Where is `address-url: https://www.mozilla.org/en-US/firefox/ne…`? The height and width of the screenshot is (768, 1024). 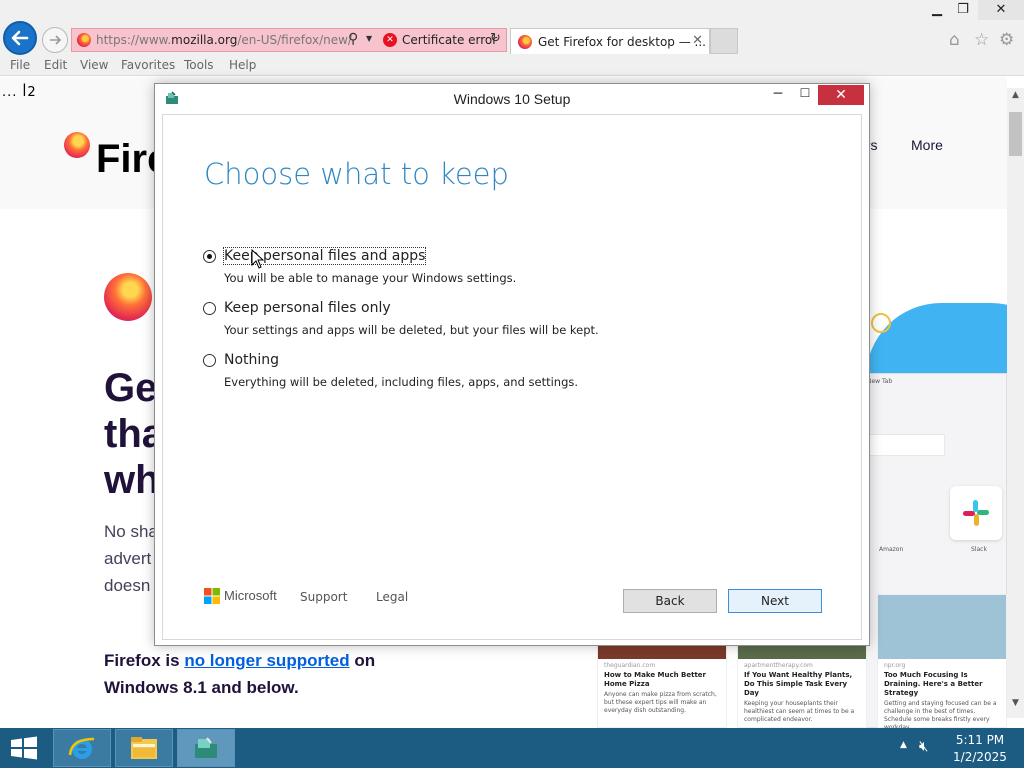 address-url: https://www.mozilla.org/en-US/firefox/ne… is located at coordinates (224, 40).